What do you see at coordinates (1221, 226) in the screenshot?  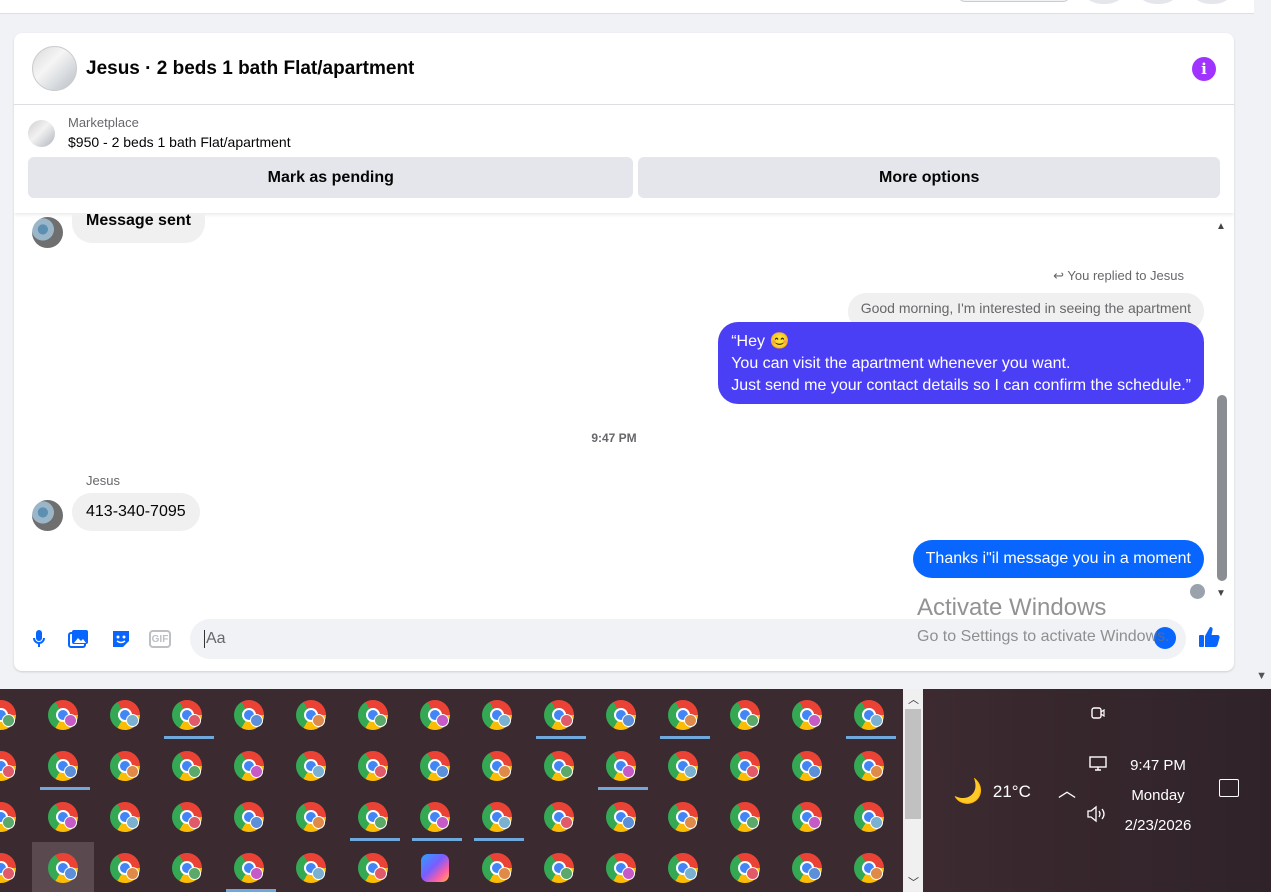 I see `scroll-up-arrow: ▲` at bounding box center [1221, 226].